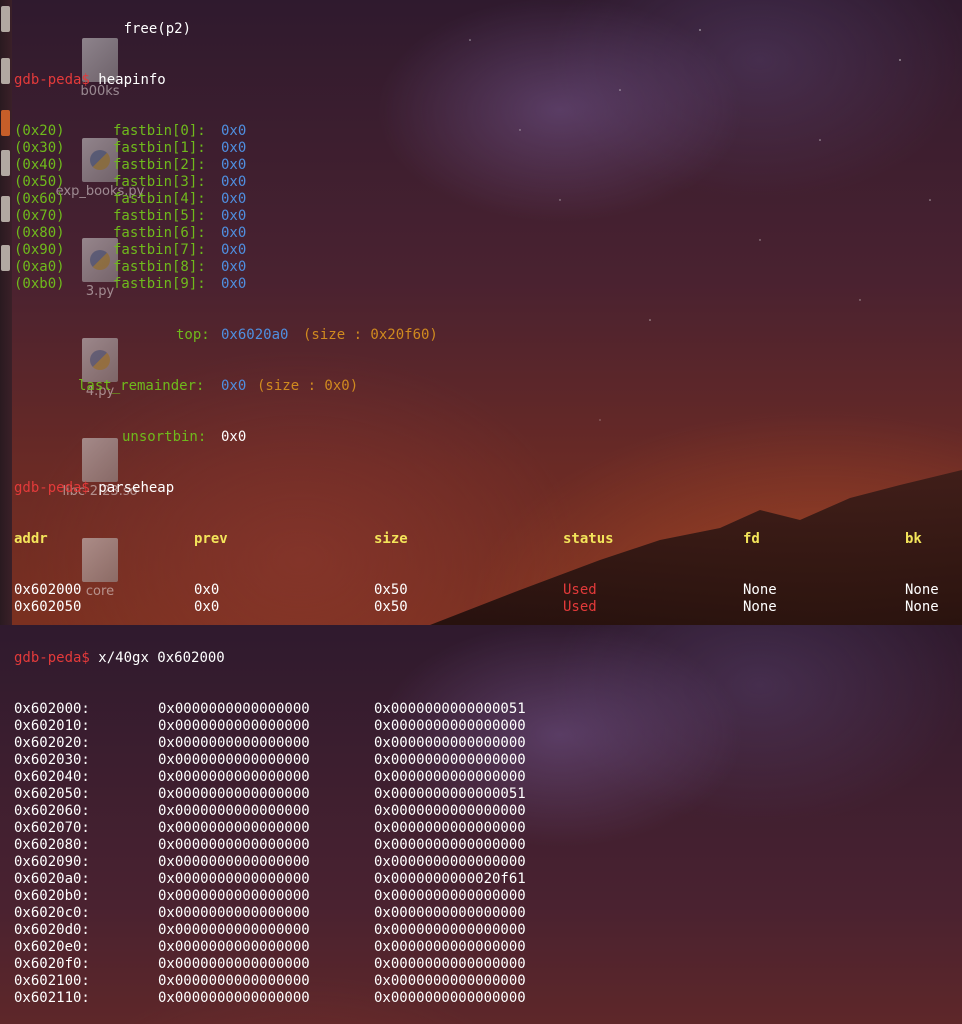 Image resolution: width=962 pixels, height=1024 pixels. I want to click on fastbin-name: fastbin[8]:, so click(159, 267).